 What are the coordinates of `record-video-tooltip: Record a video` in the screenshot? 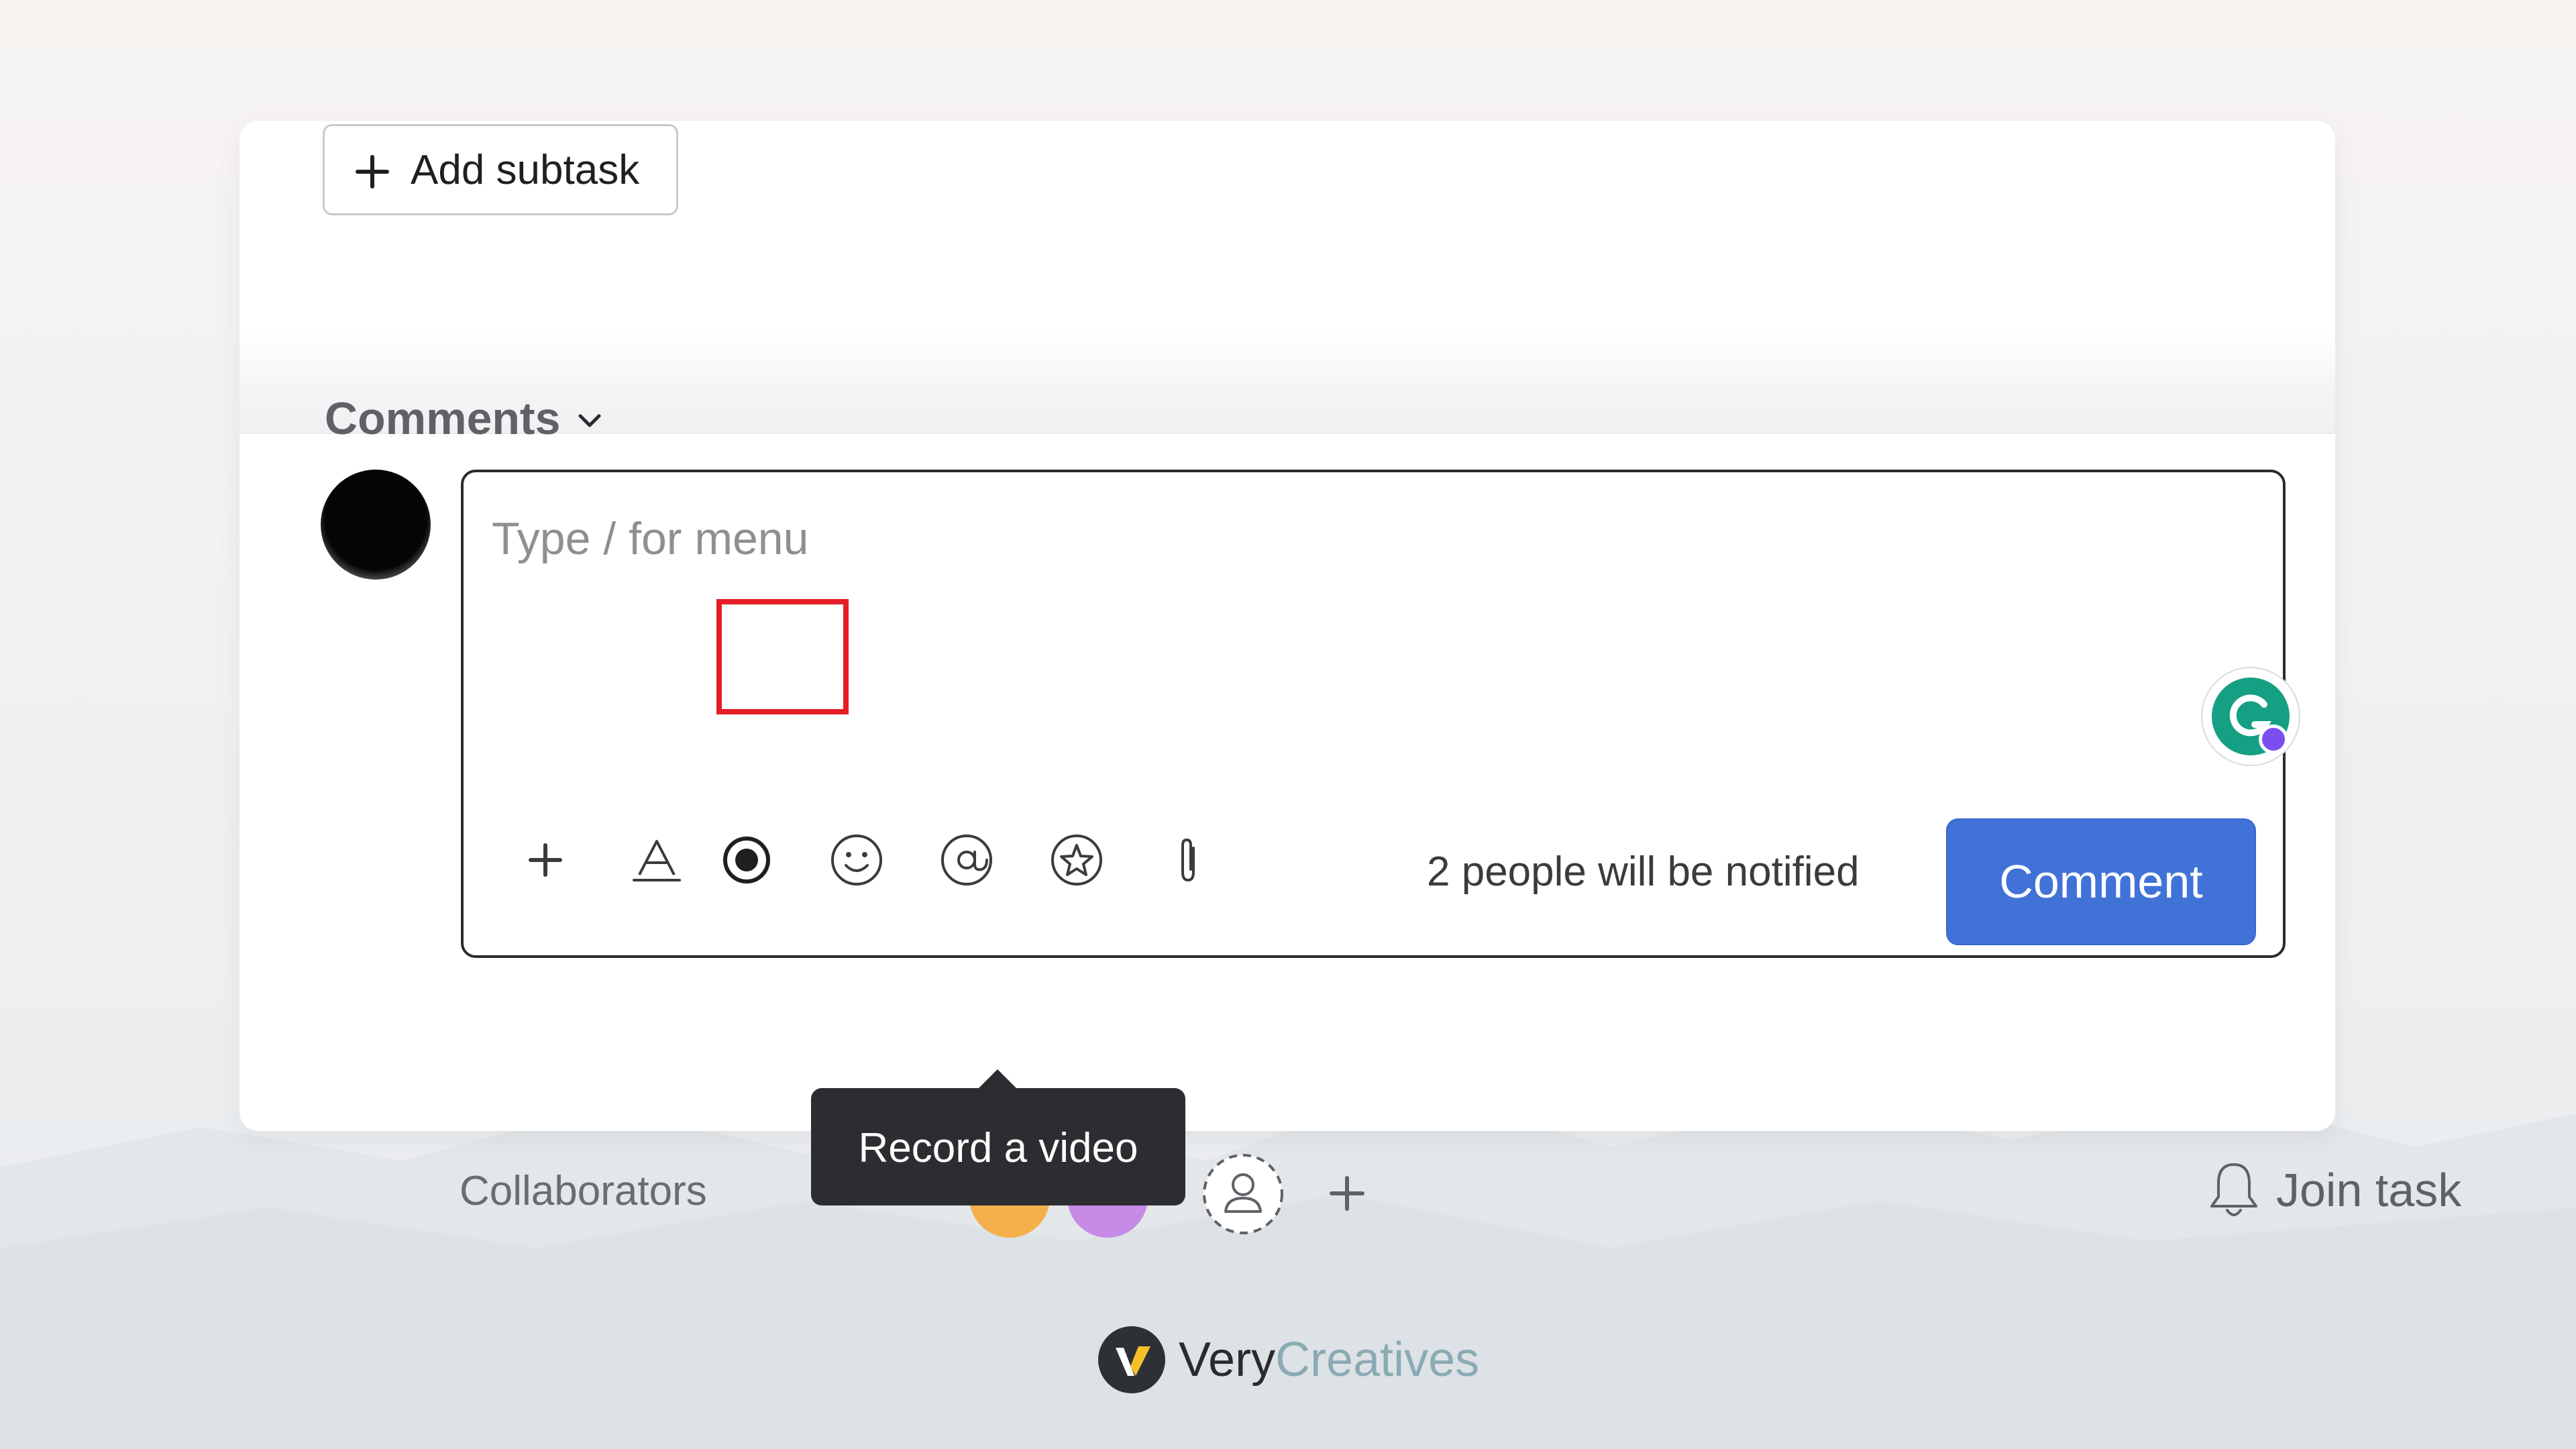 It's located at (998, 1137).